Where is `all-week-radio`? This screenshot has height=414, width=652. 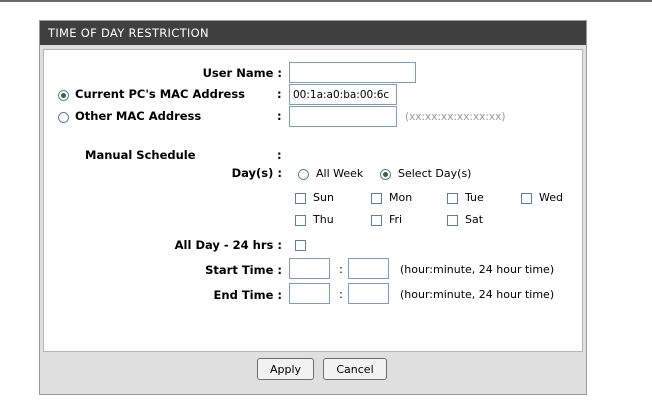 all-week-radio is located at coordinates (303, 174).